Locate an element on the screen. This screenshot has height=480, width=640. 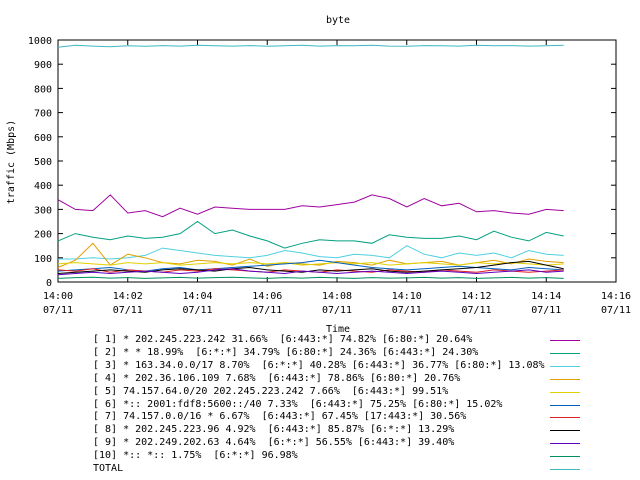
x-tick-label-time: 14:12 is located at coordinates (476, 296).